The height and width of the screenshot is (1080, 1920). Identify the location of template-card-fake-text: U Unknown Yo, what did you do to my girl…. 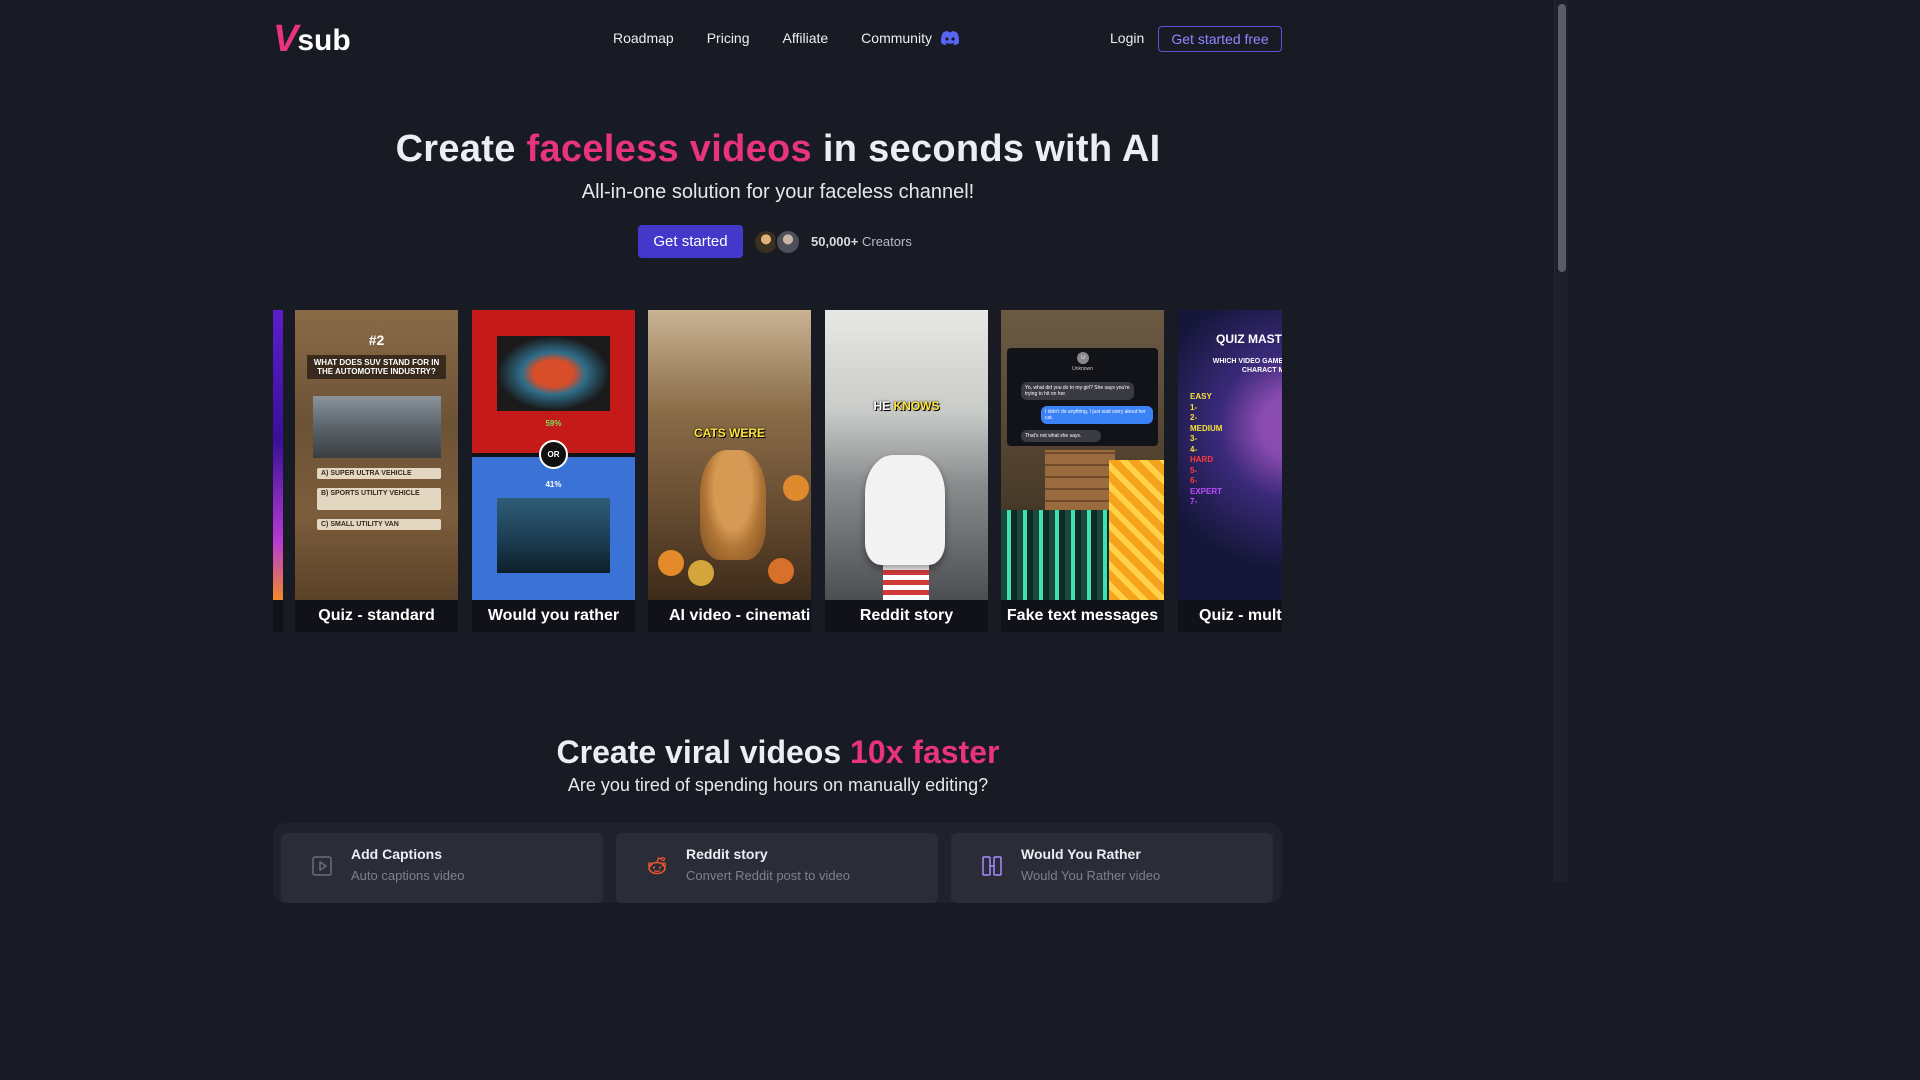
(1082, 471).